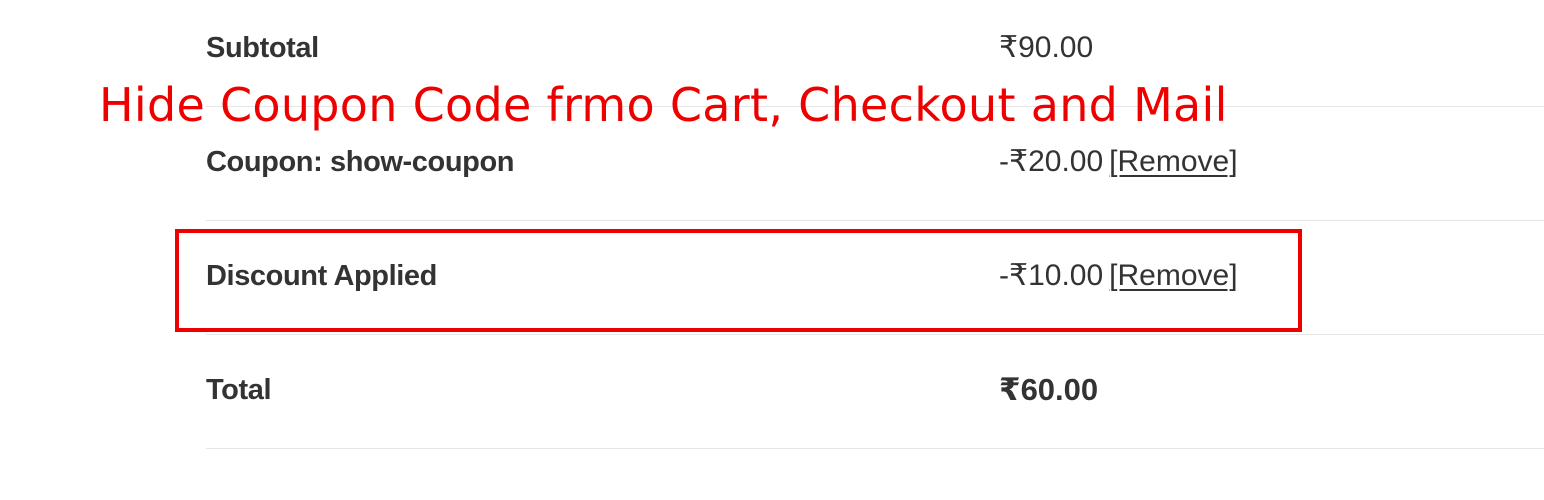  Describe the element at coordinates (360, 162) in the screenshot. I see `coupon-label: Coupon: show-coupon` at that location.